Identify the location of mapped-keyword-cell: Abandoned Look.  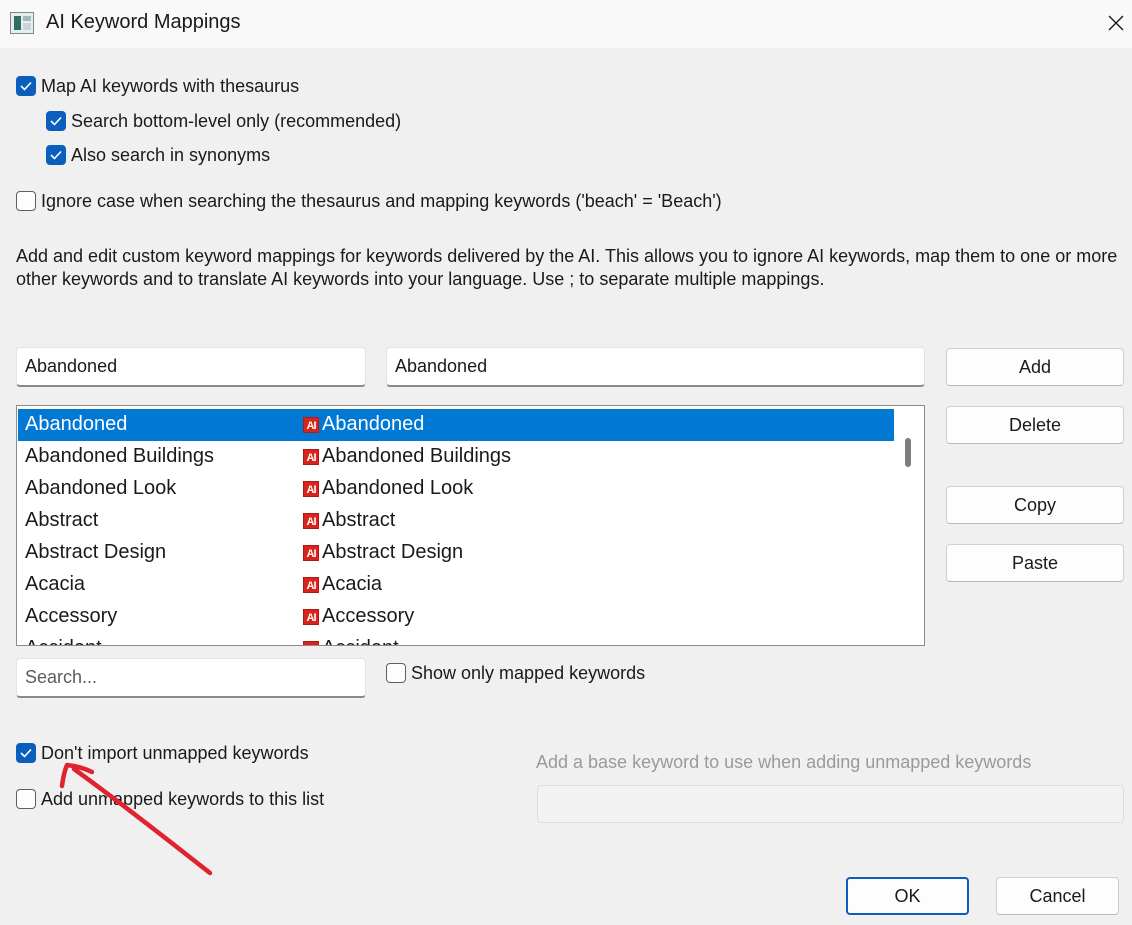
(398, 488).